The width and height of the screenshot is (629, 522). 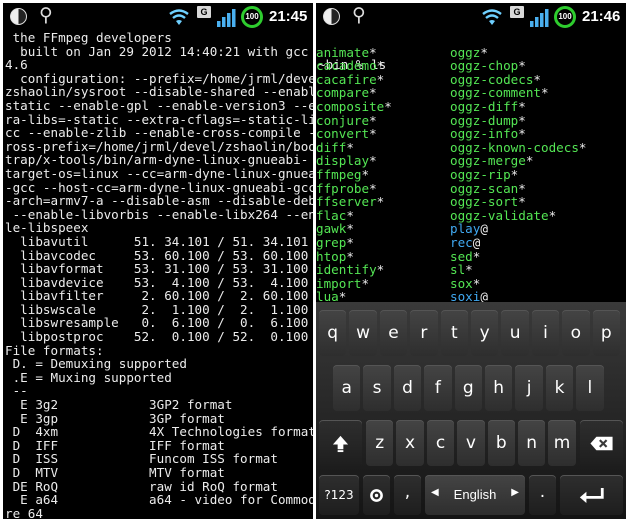 What do you see at coordinates (532, 443) in the screenshot?
I see `key-n: n` at bounding box center [532, 443].